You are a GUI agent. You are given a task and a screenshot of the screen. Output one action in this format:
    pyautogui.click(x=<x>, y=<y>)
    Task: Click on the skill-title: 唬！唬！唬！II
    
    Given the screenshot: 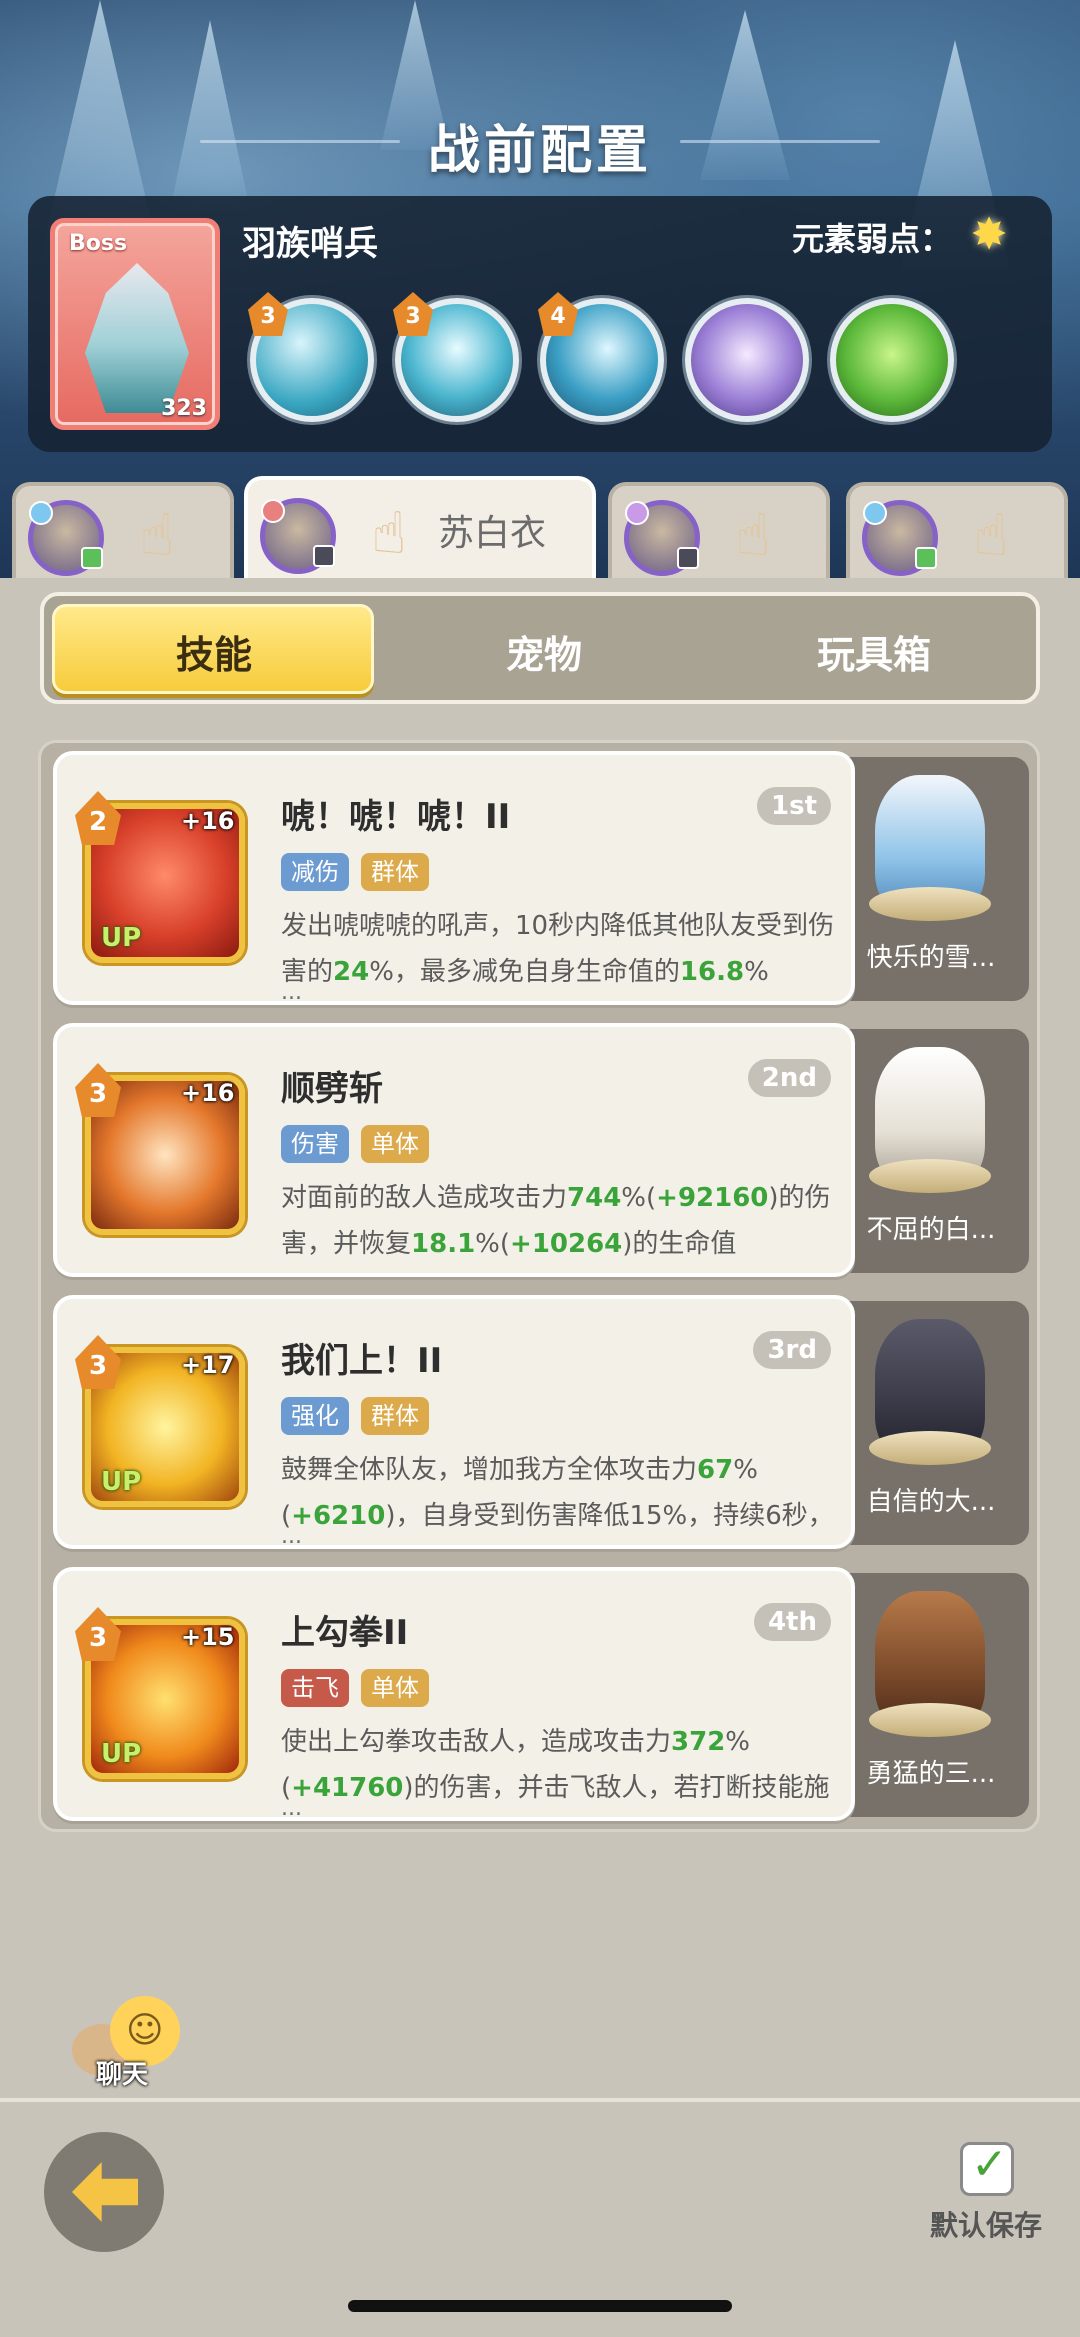 What is the action you would take?
    pyautogui.click(x=396, y=817)
    